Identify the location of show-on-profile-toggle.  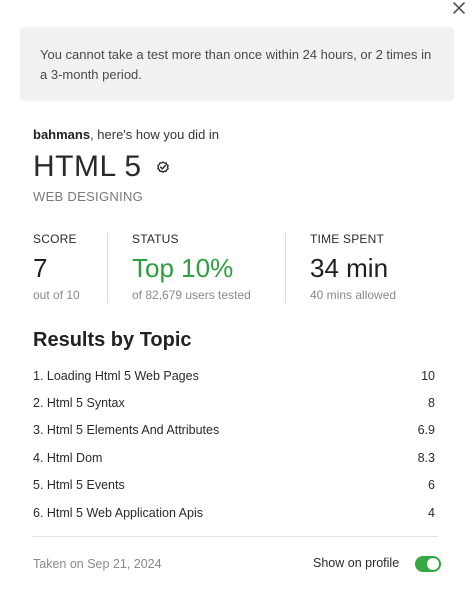
(428, 564).